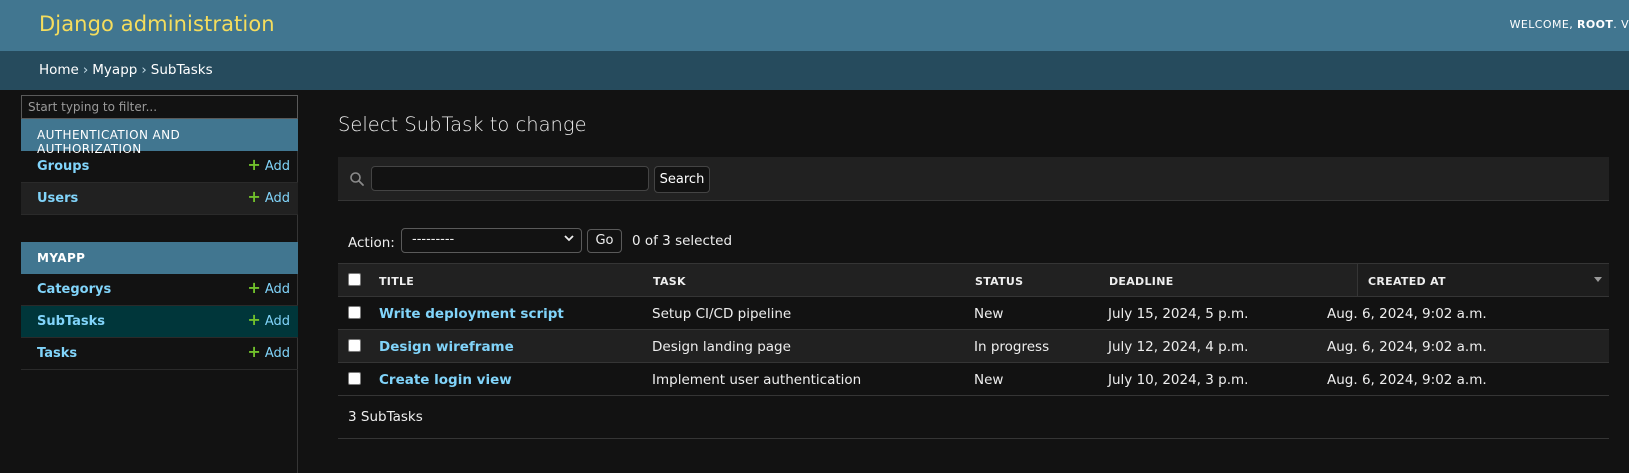 The height and width of the screenshot is (473, 1629). I want to click on nav-filter-input, so click(159, 107).